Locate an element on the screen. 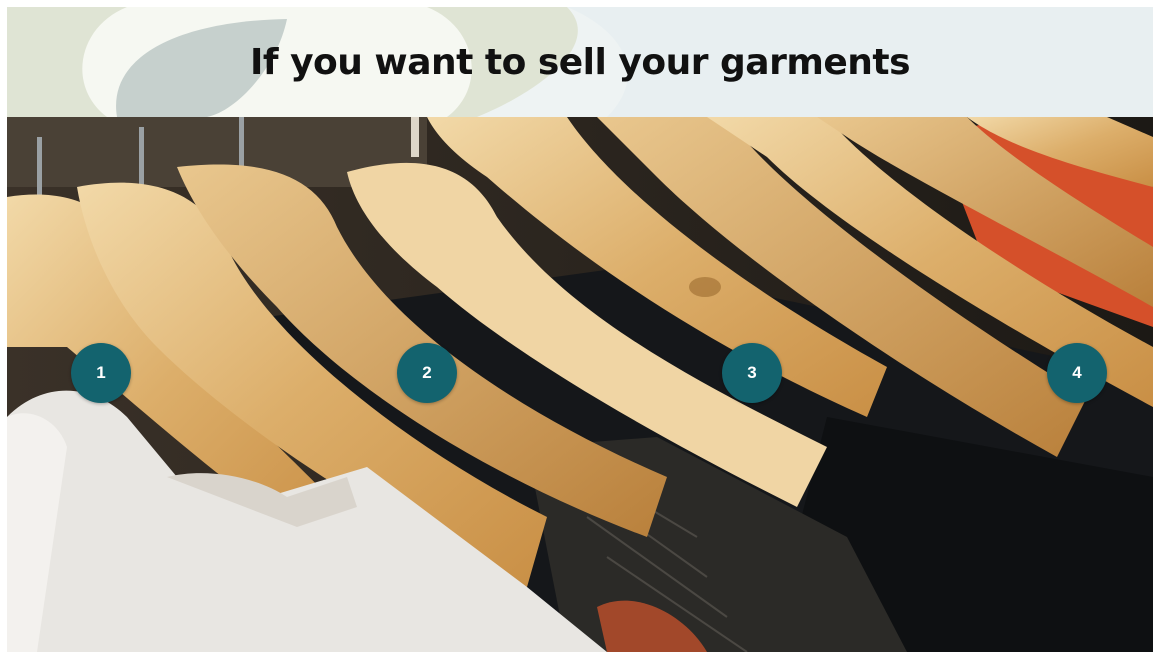  step-2-button: 2 is located at coordinates (427, 373).